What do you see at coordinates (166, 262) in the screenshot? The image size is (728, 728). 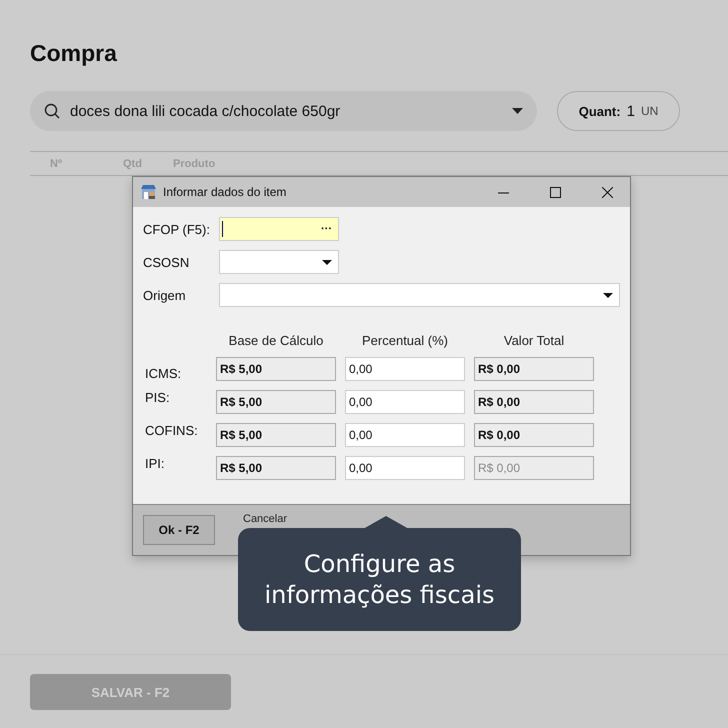 I see `field-label: CSOSN` at bounding box center [166, 262].